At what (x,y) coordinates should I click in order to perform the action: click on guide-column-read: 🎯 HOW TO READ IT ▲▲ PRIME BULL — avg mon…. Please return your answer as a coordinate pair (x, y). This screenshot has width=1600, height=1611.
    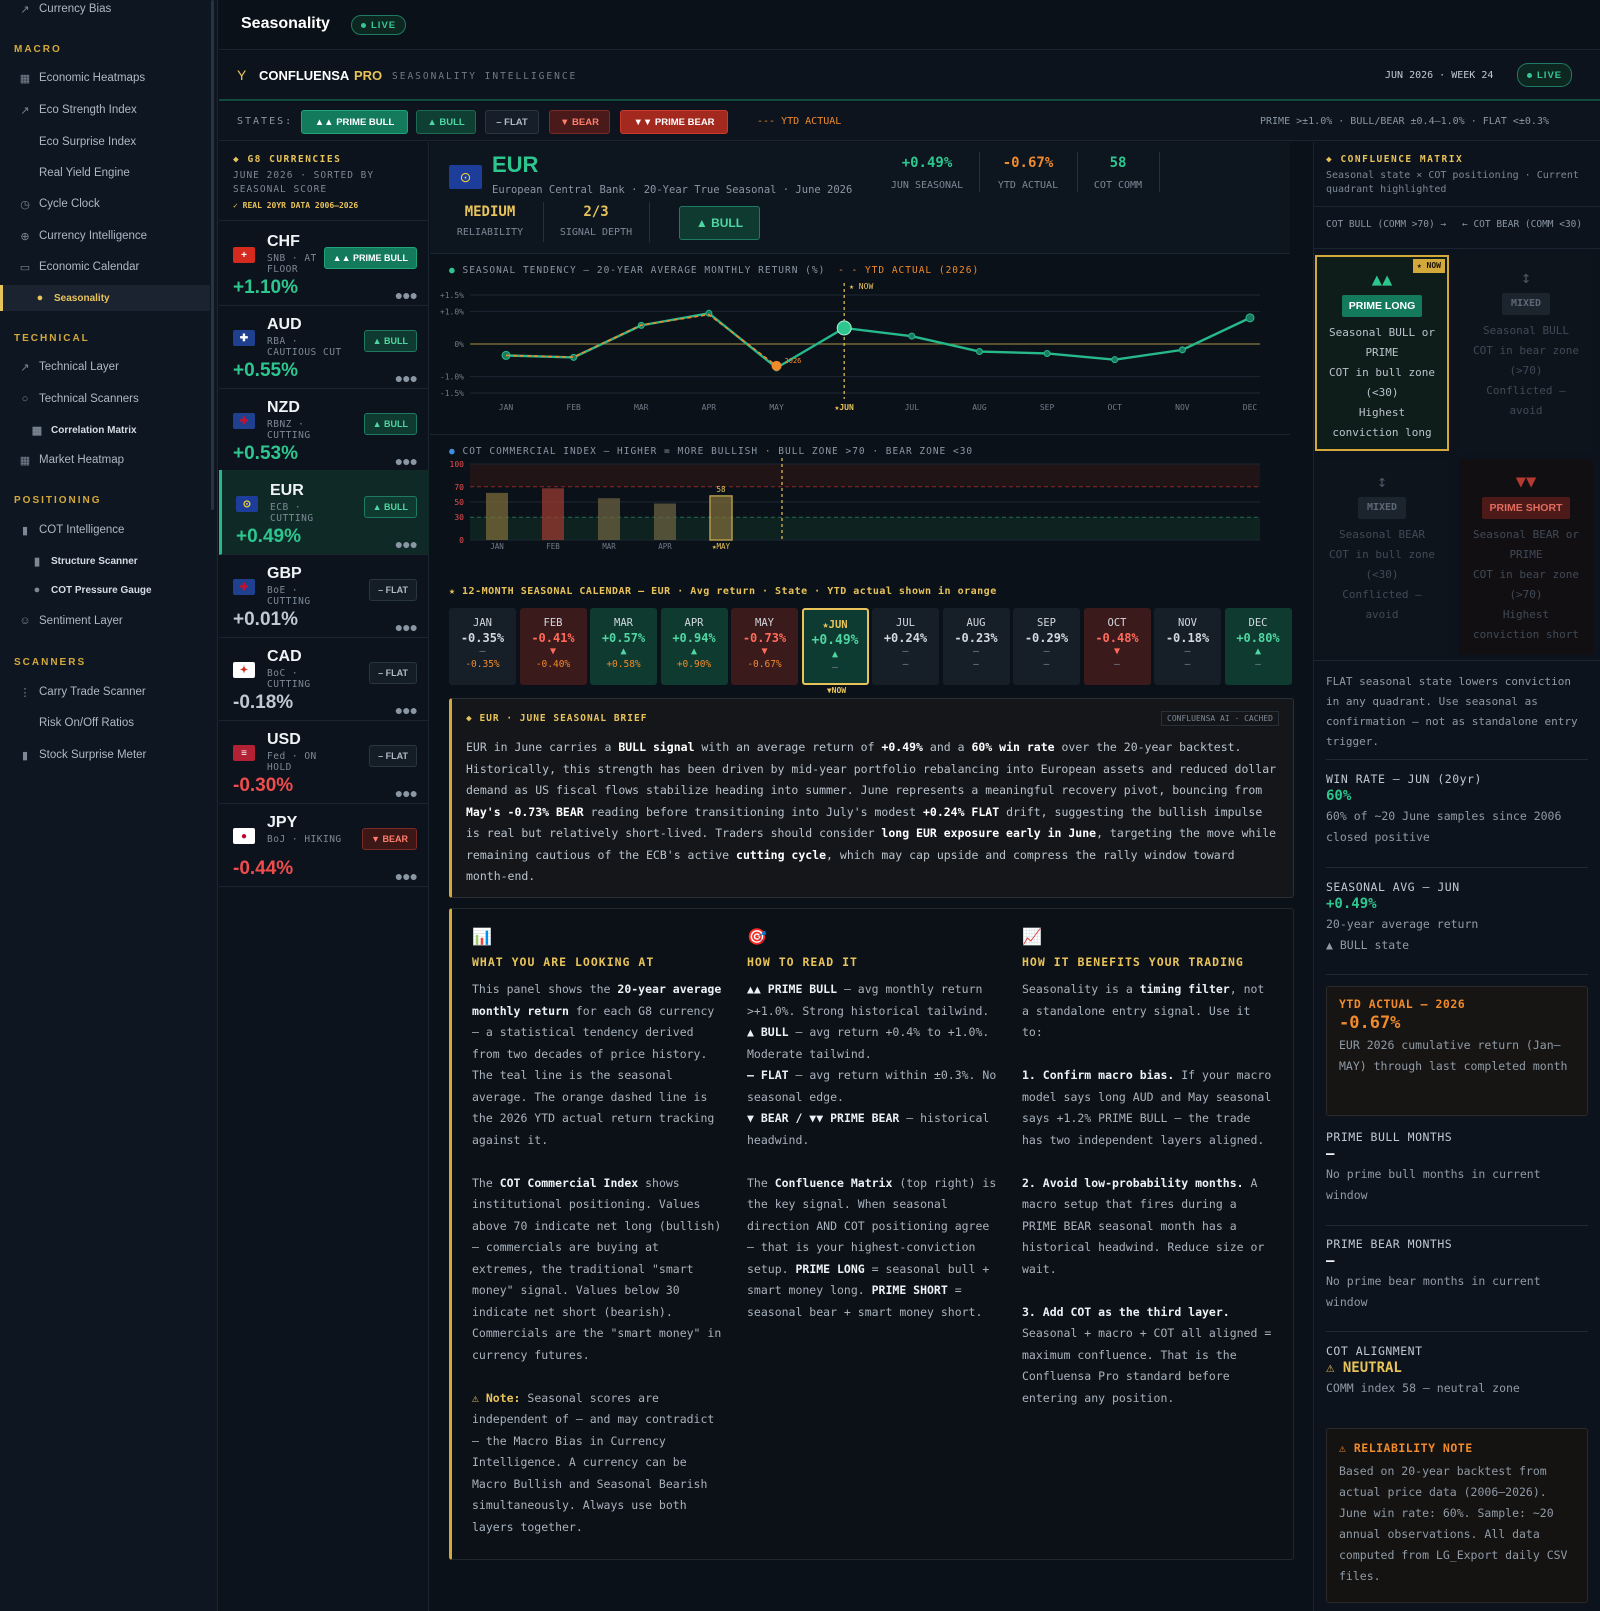
    Looking at the image, I should click on (874, 1116).